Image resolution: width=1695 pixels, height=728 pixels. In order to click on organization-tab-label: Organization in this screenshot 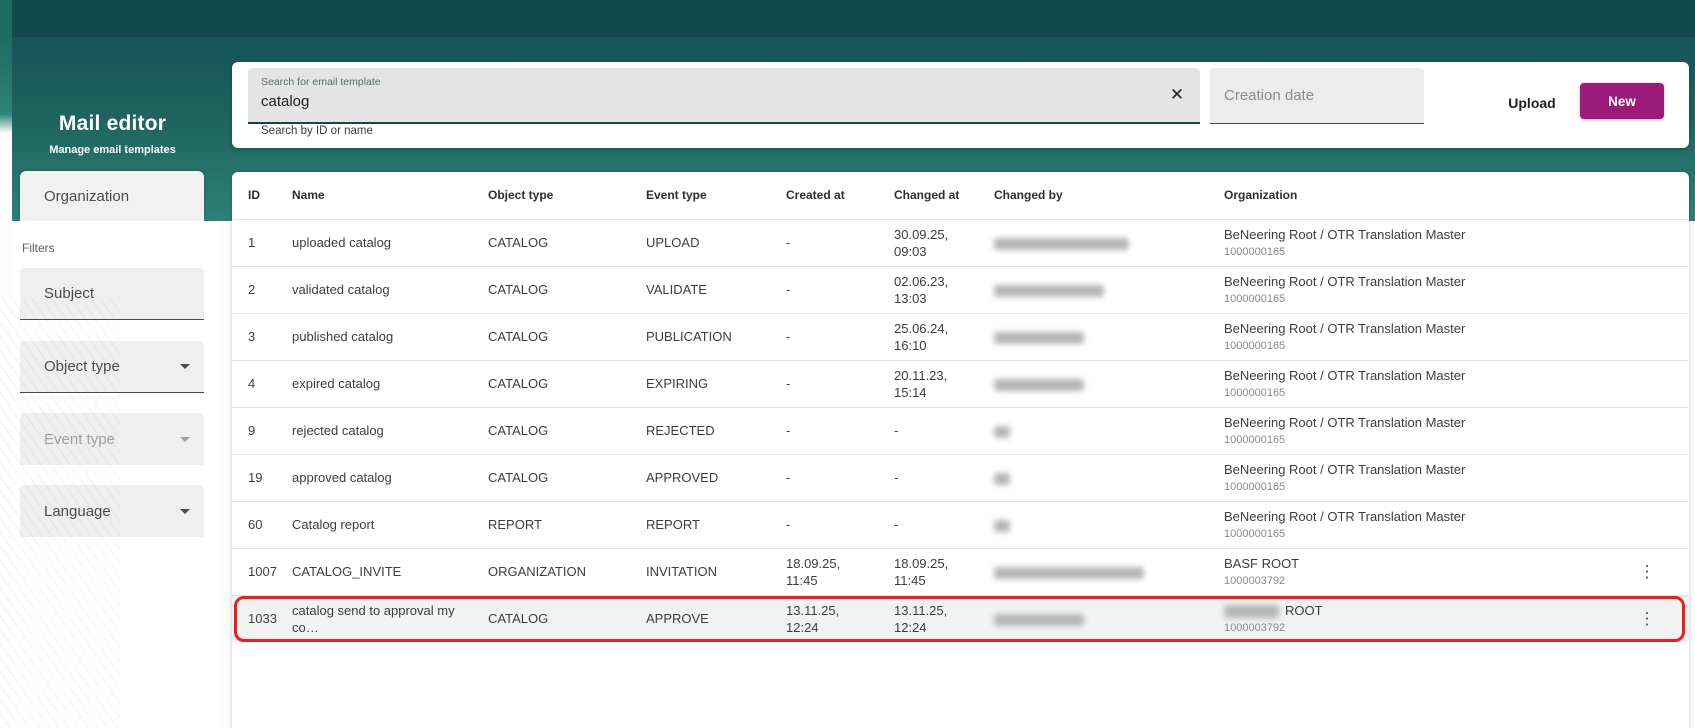, I will do `click(87, 196)`.